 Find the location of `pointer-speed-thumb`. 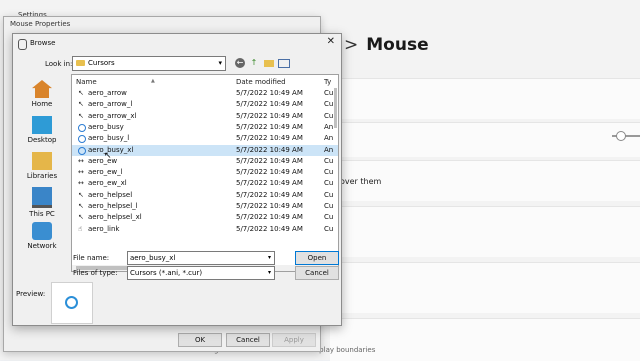

pointer-speed-thumb is located at coordinates (621, 136).